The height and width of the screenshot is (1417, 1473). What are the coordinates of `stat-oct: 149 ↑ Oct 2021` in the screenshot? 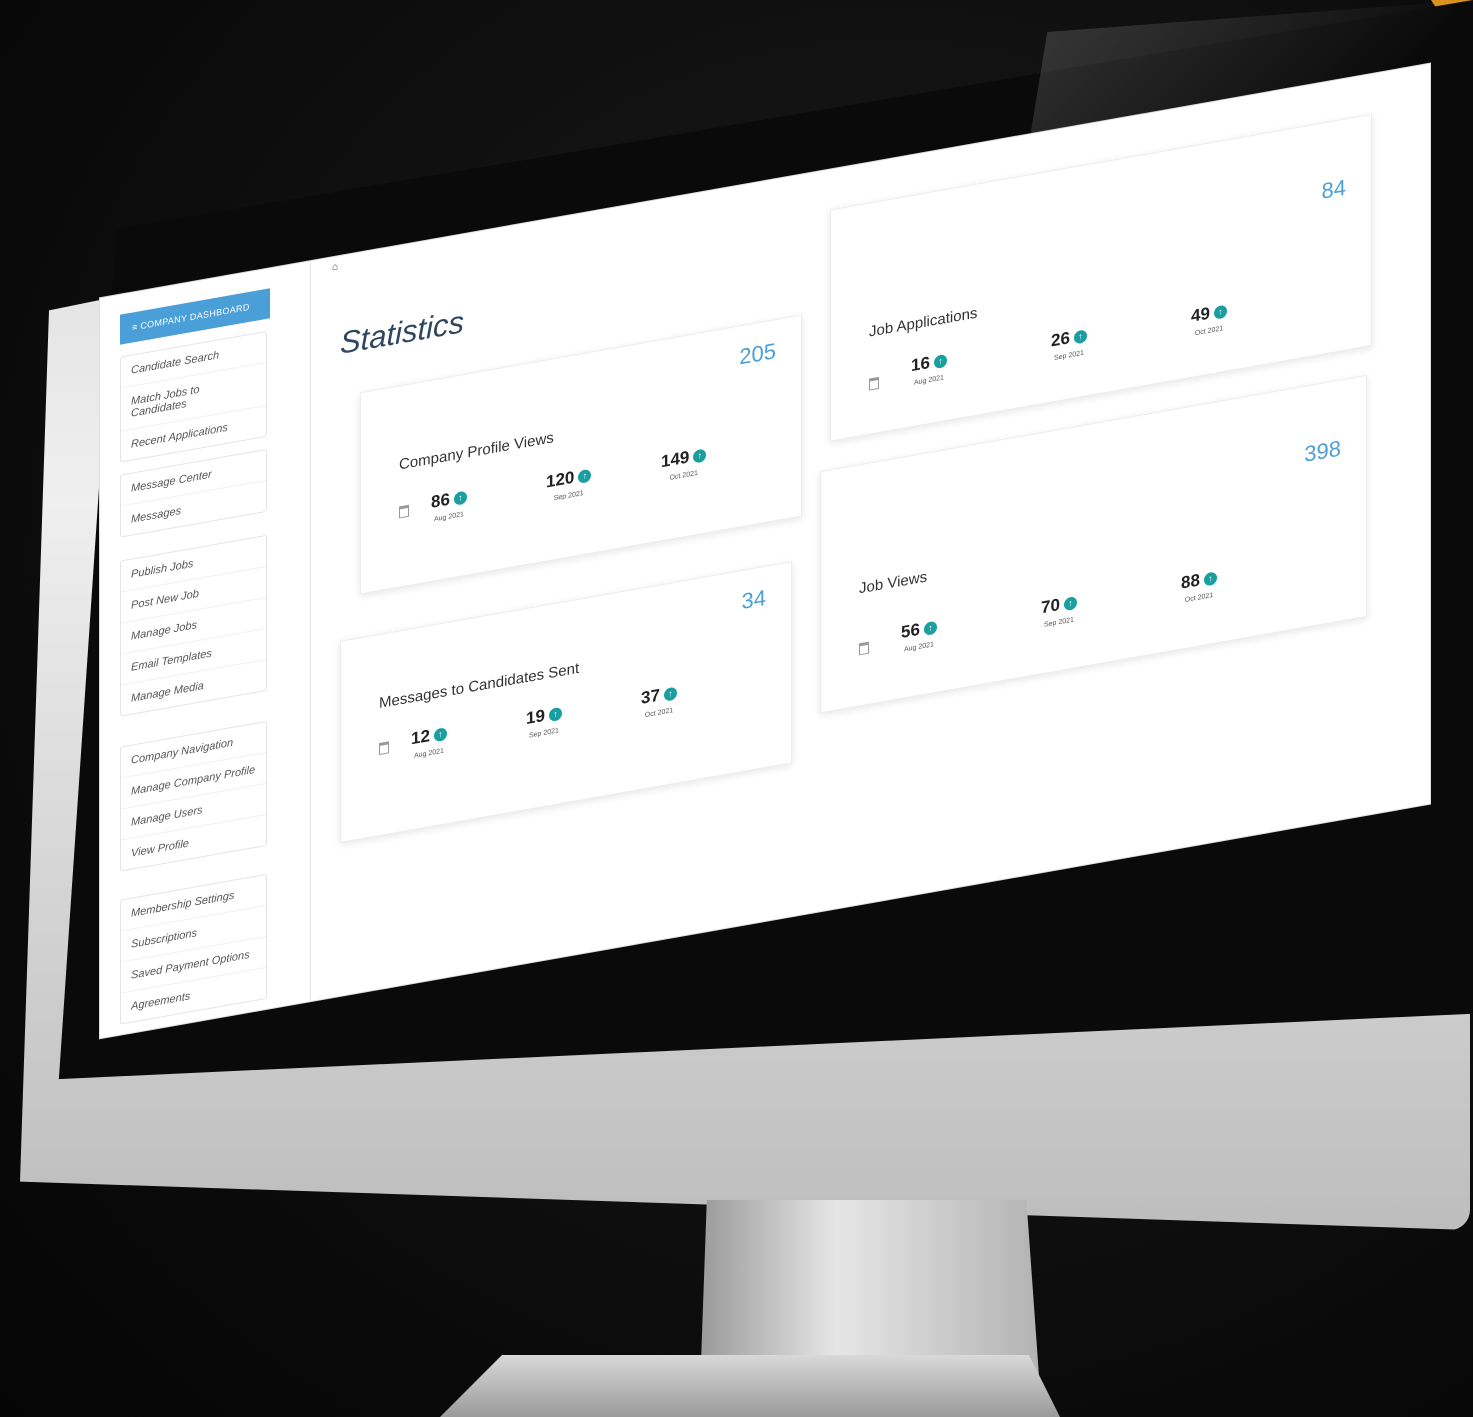 It's located at (684, 463).